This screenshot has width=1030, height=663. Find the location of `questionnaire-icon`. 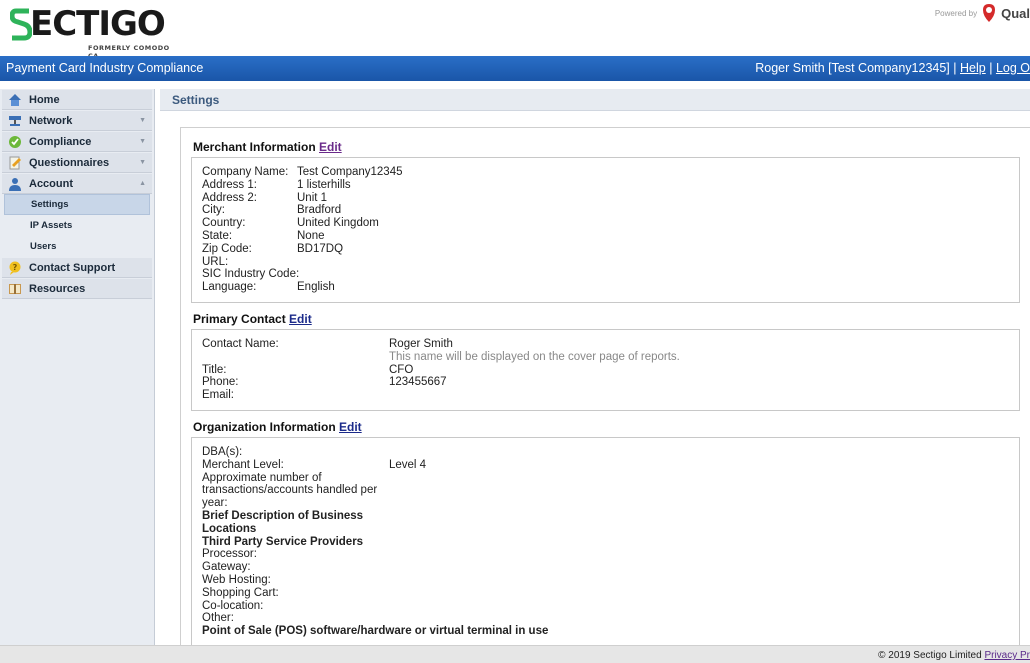

questionnaire-icon is located at coordinates (15, 162).